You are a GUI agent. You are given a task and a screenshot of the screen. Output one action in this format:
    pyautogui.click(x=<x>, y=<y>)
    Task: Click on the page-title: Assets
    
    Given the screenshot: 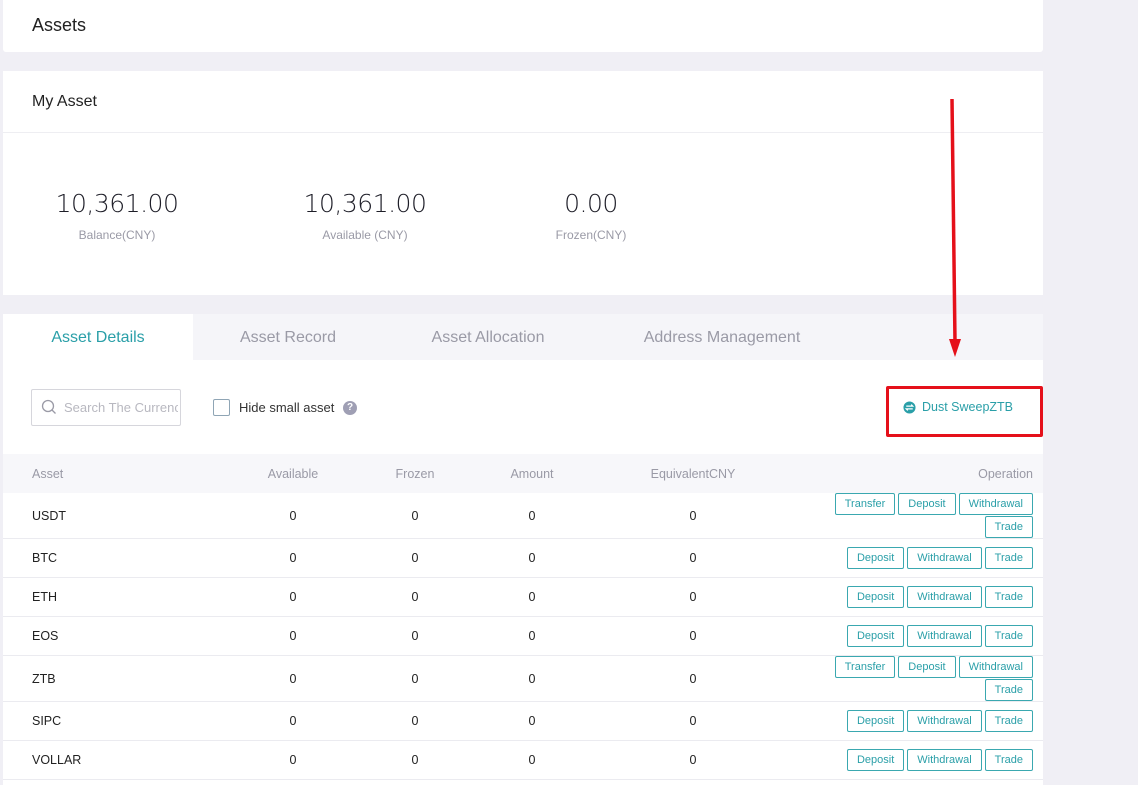 What is the action you would take?
    pyautogui.click(x=59, y=25)
    